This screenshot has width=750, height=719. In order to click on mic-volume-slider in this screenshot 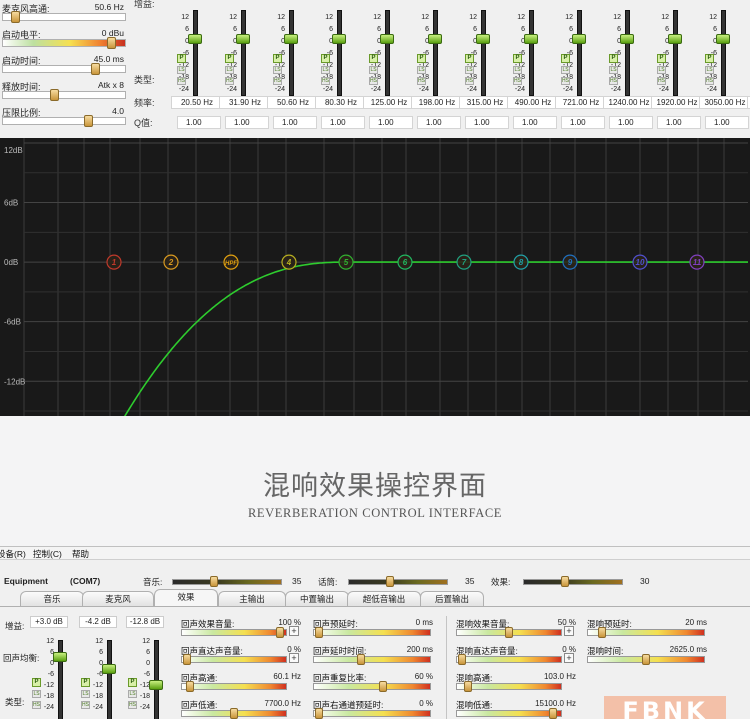, I will do `click(398, 582)`.